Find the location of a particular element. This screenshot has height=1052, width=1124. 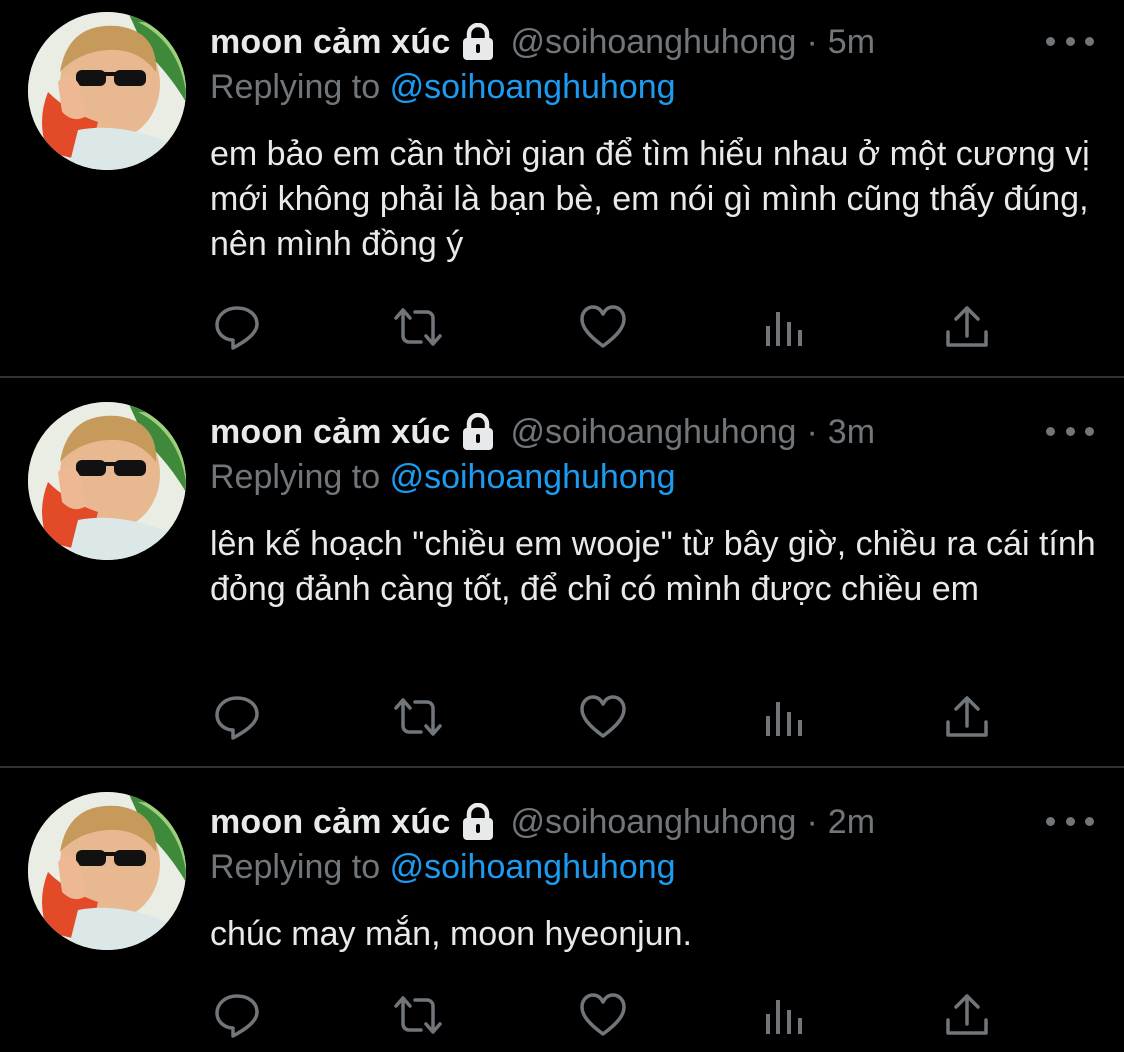

timestamp: 3m is located at coordinates (851, 432).